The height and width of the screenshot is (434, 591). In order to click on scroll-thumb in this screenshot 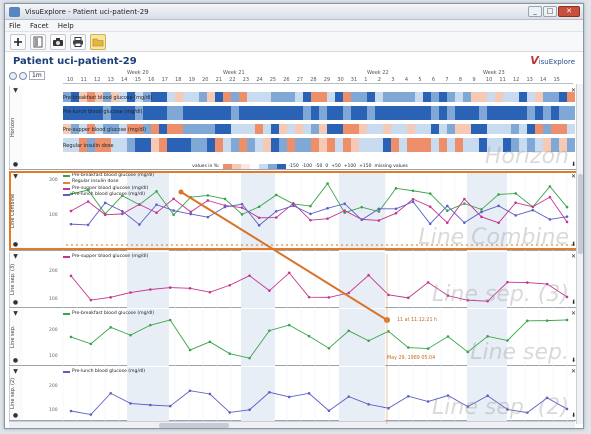, I will do `click(580, 214)`.